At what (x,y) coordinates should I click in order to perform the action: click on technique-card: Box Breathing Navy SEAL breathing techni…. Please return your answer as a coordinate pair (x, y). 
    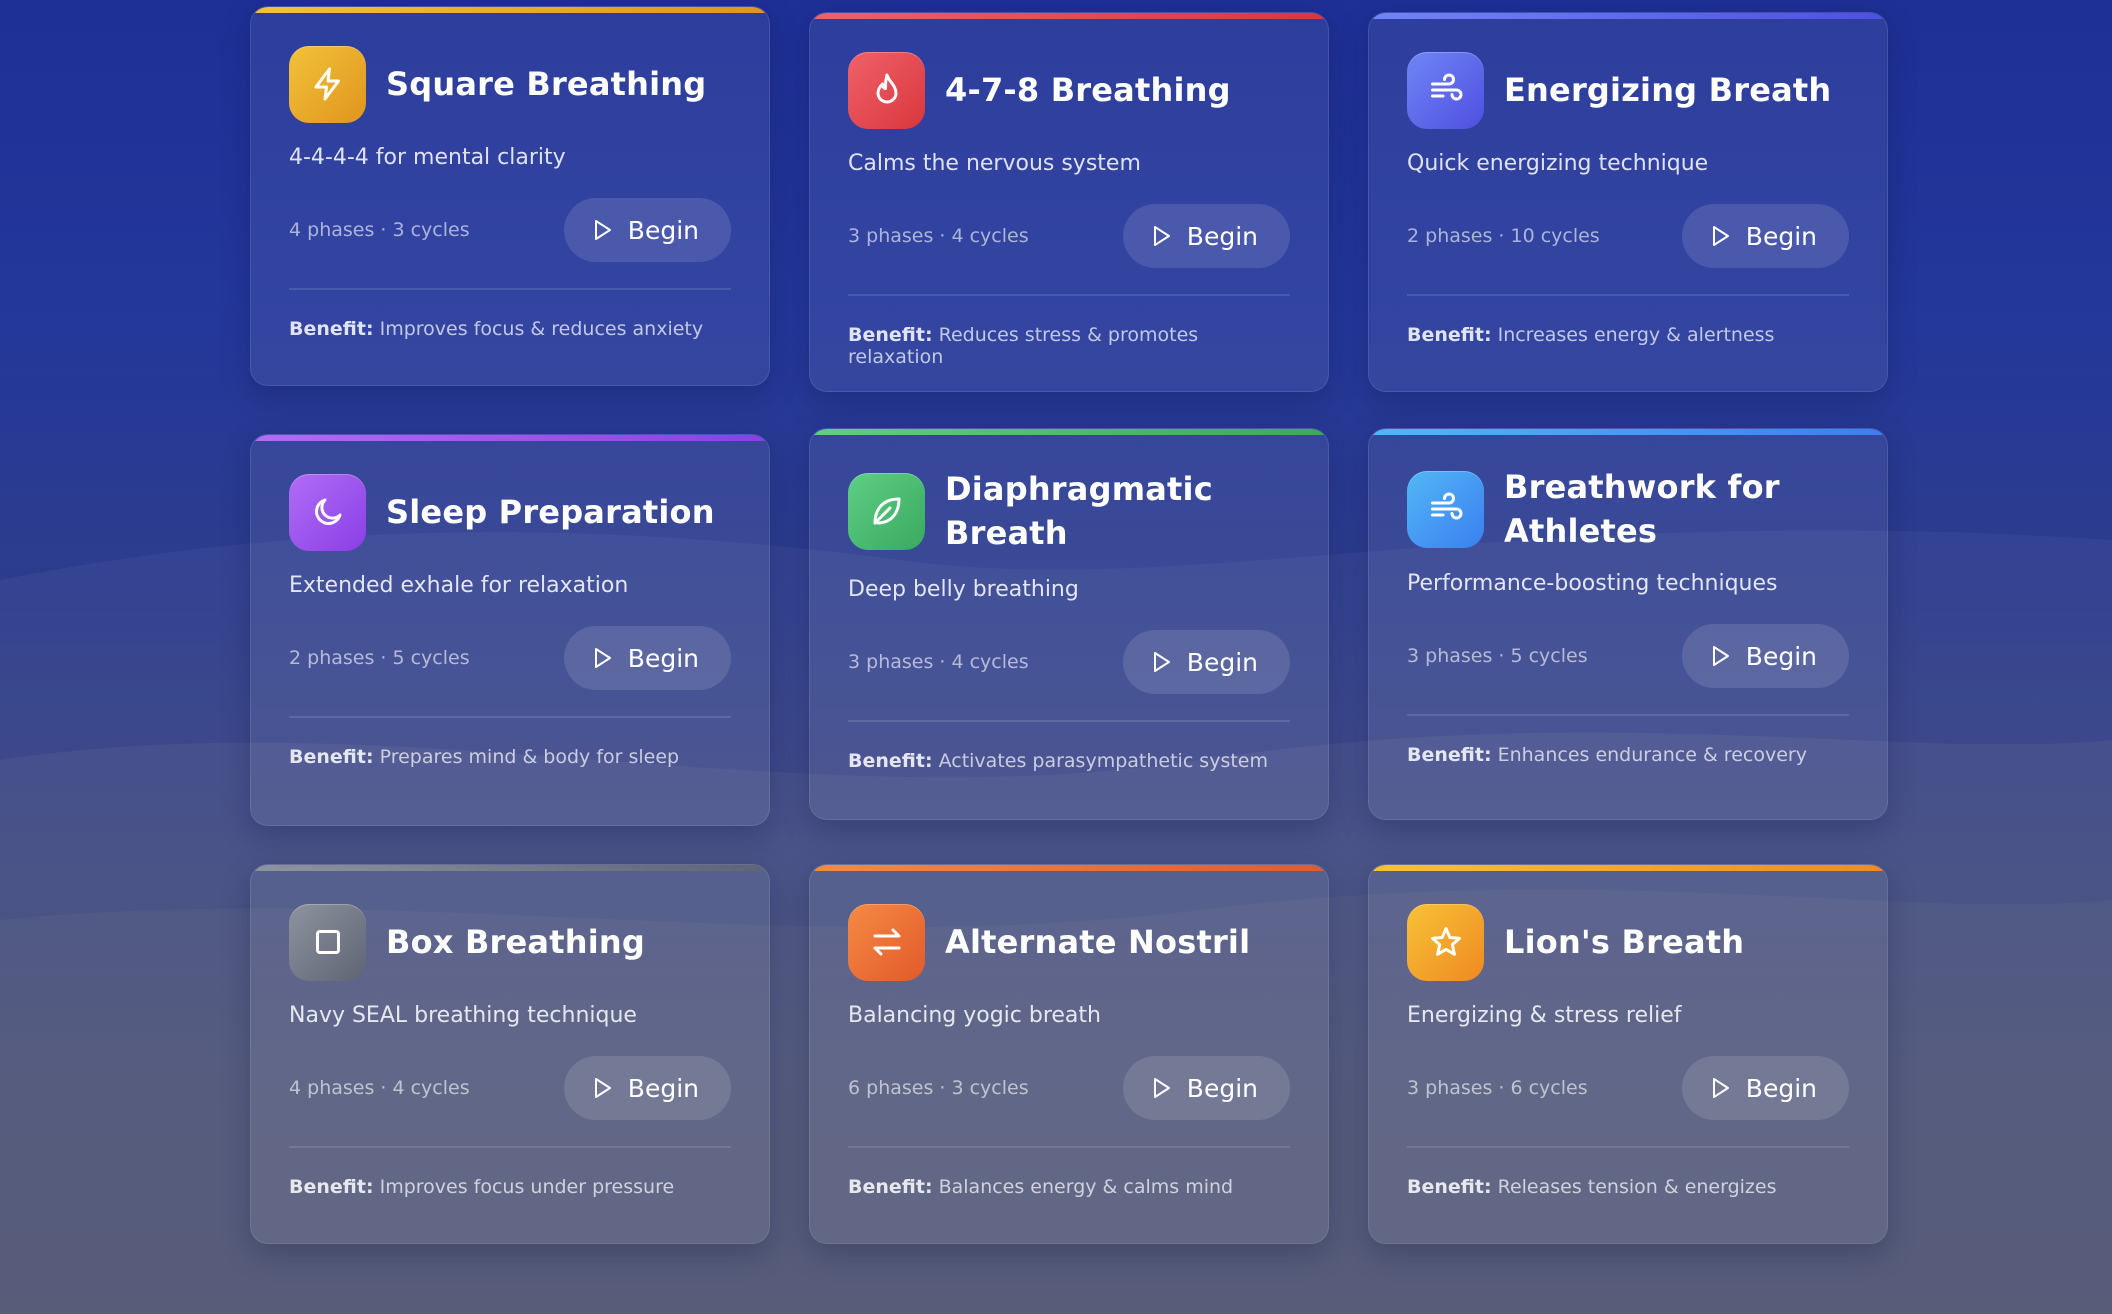
    Looking at the image, I should click on (510, 1054).